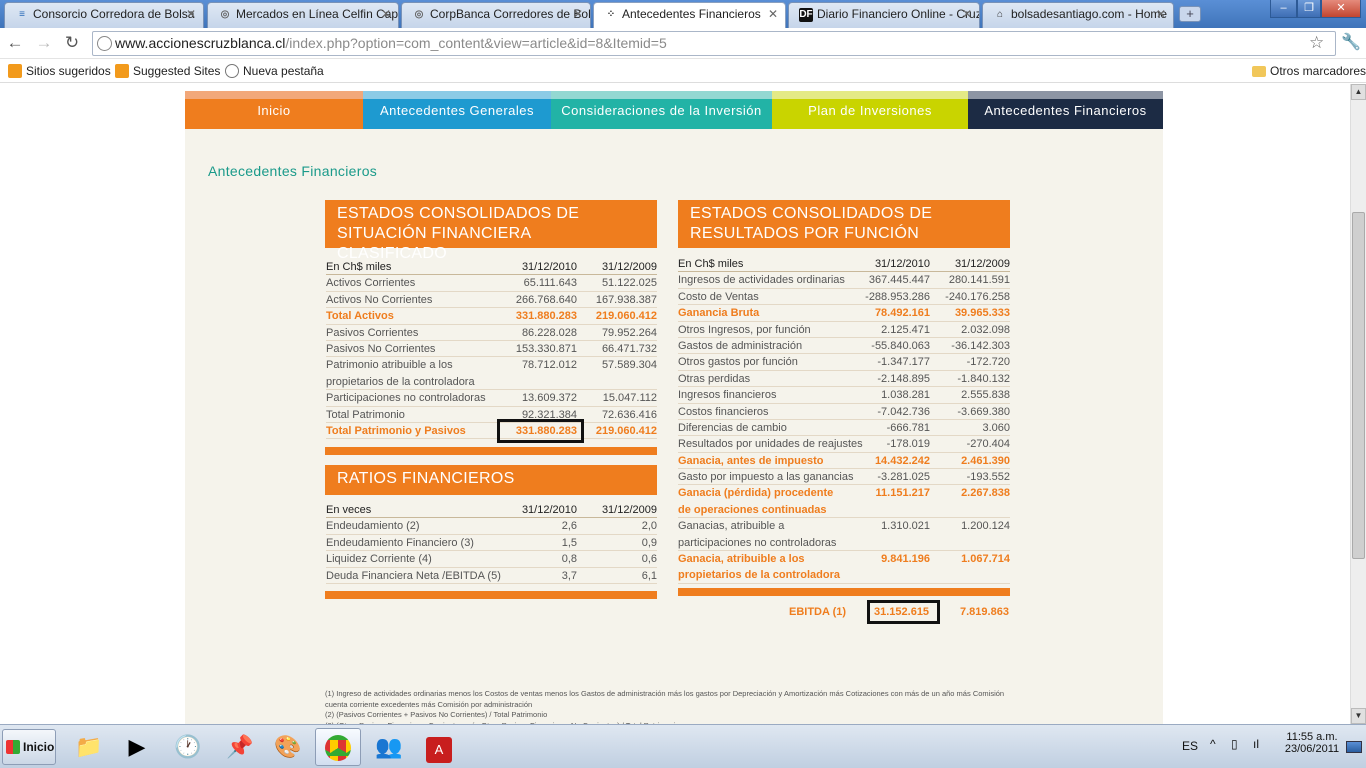  What do you see at coordinates (44, 43) in the screenshot?
I see `forward-arrow-icon: →` at bounding box center [44, 43].